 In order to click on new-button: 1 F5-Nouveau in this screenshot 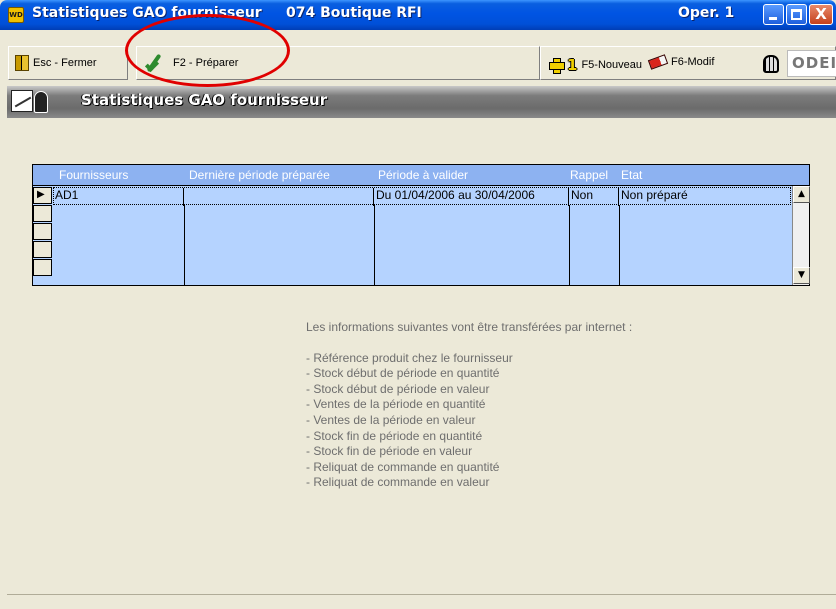, I will do `click(595, 65)`.